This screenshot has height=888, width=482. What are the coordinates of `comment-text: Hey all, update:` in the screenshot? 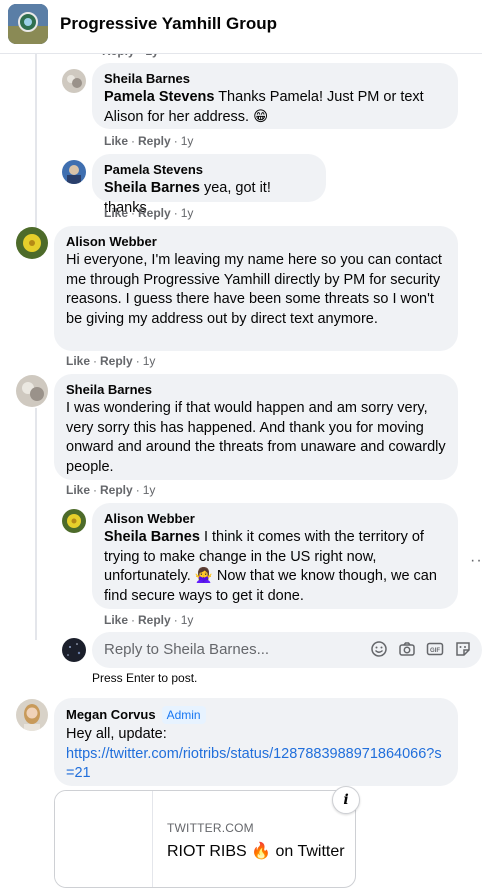 It's located at (116, 734).